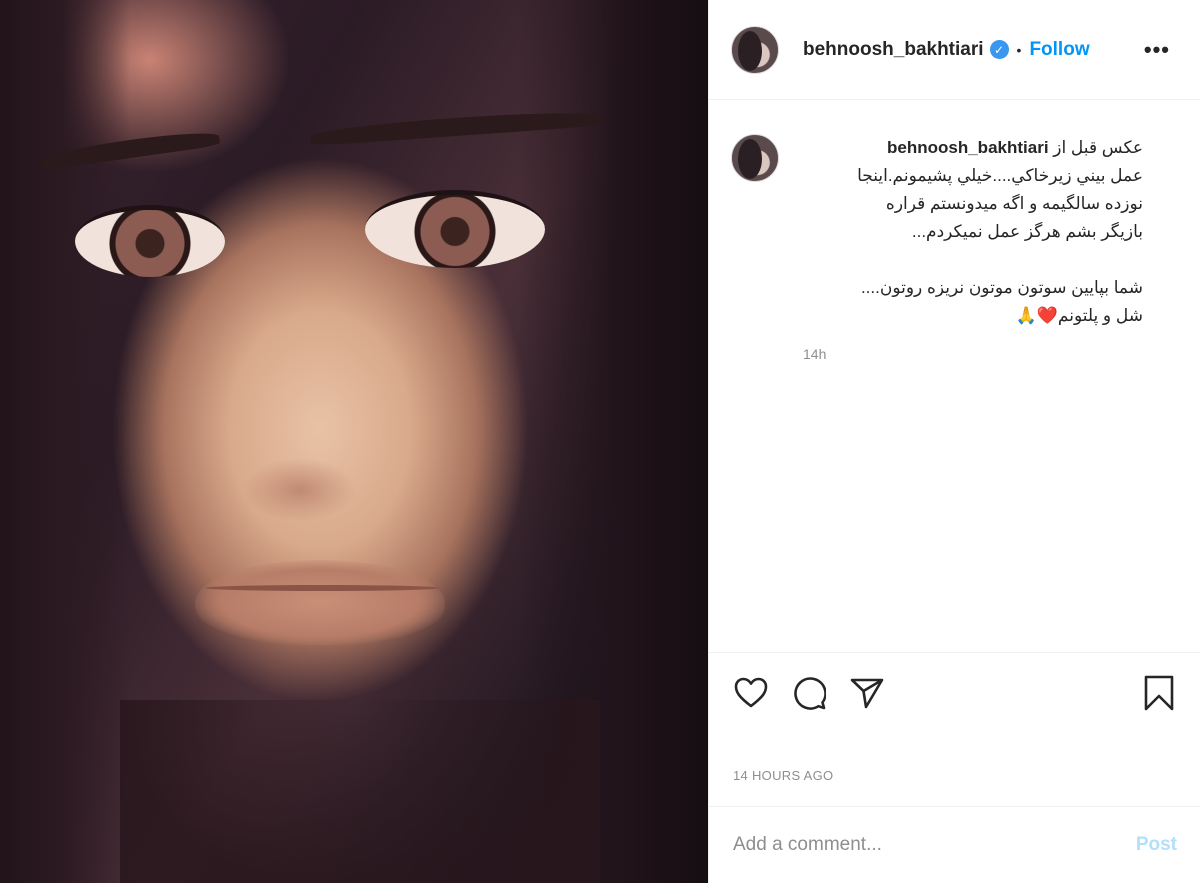 The image size is (1200, 883). I want to click on comment-input, so click(934, 845).